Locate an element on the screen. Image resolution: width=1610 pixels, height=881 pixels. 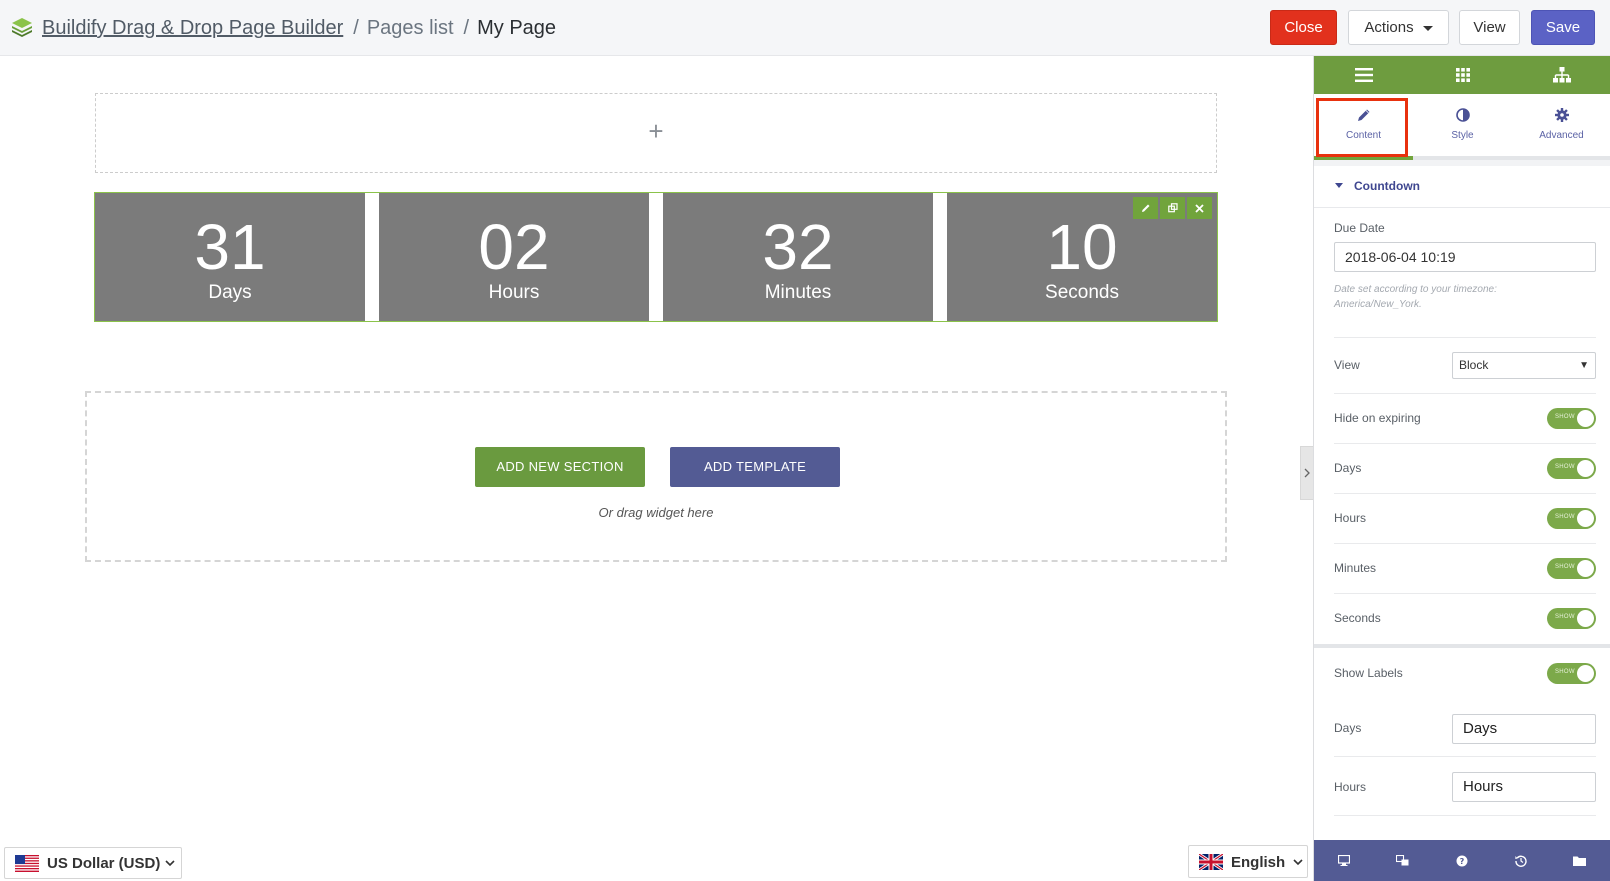
actions-button-label: Actions is located at coordinates (1389, 27).